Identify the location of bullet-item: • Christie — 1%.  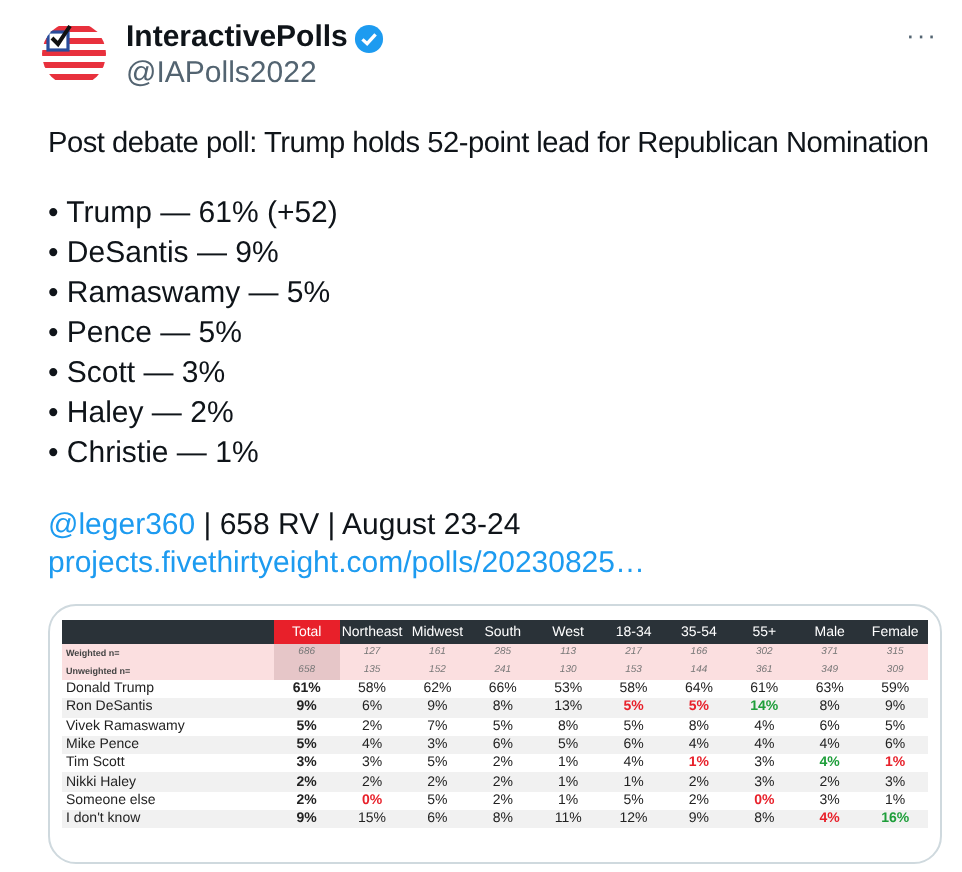
(154, 454).